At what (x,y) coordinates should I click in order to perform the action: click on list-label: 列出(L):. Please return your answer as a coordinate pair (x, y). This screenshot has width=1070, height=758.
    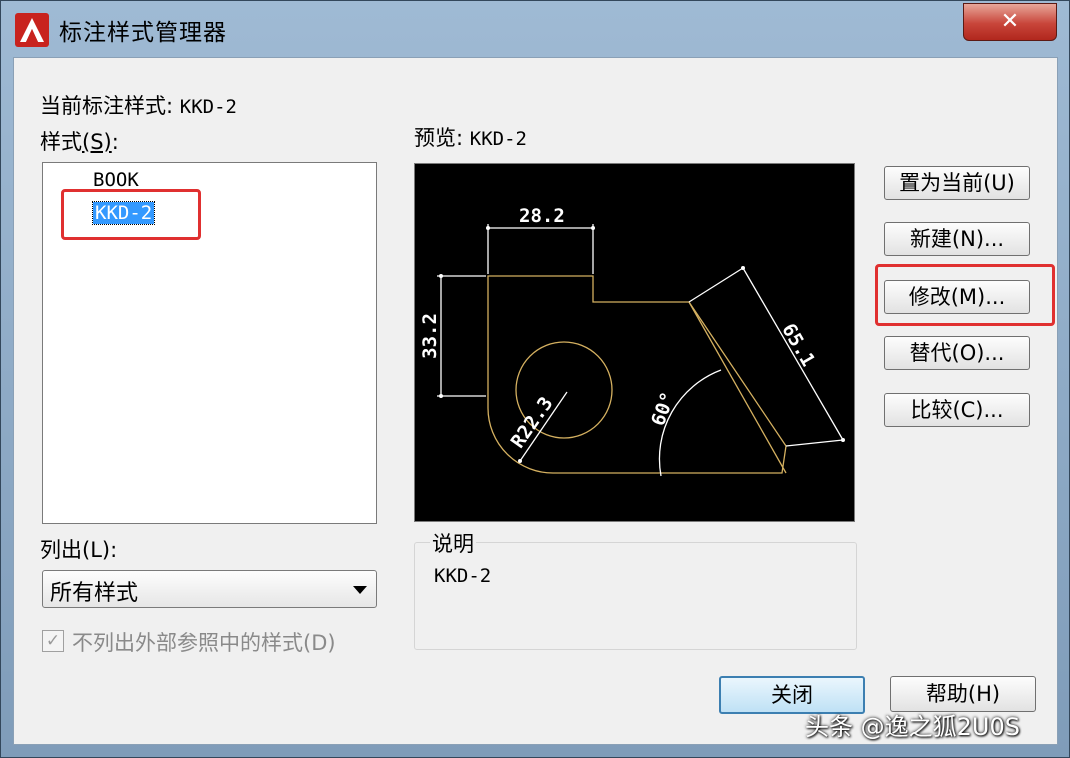
    Looking at the image, I should click on (79, 550).